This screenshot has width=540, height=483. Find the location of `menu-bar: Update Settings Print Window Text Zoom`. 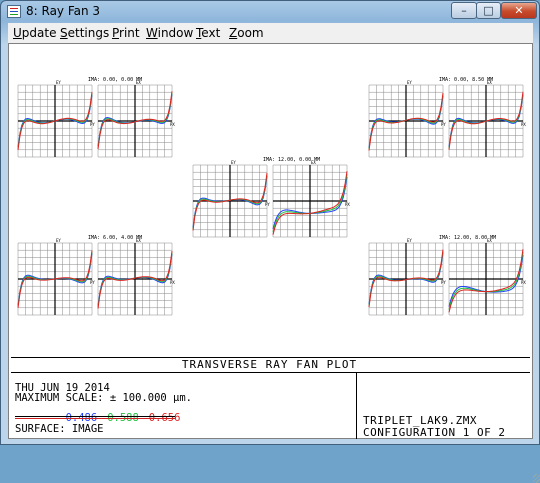

menu-bar: Update Settings Print Window Text Zoom is located at coordinates (270, 33).